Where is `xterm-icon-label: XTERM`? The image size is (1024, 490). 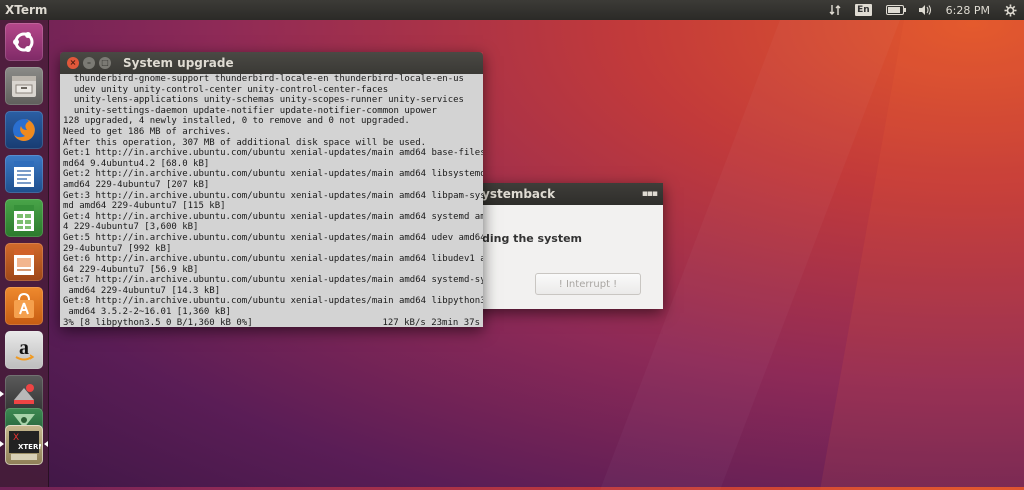
xterm-icon-label: XTERM is located at coordinates (29, 447).